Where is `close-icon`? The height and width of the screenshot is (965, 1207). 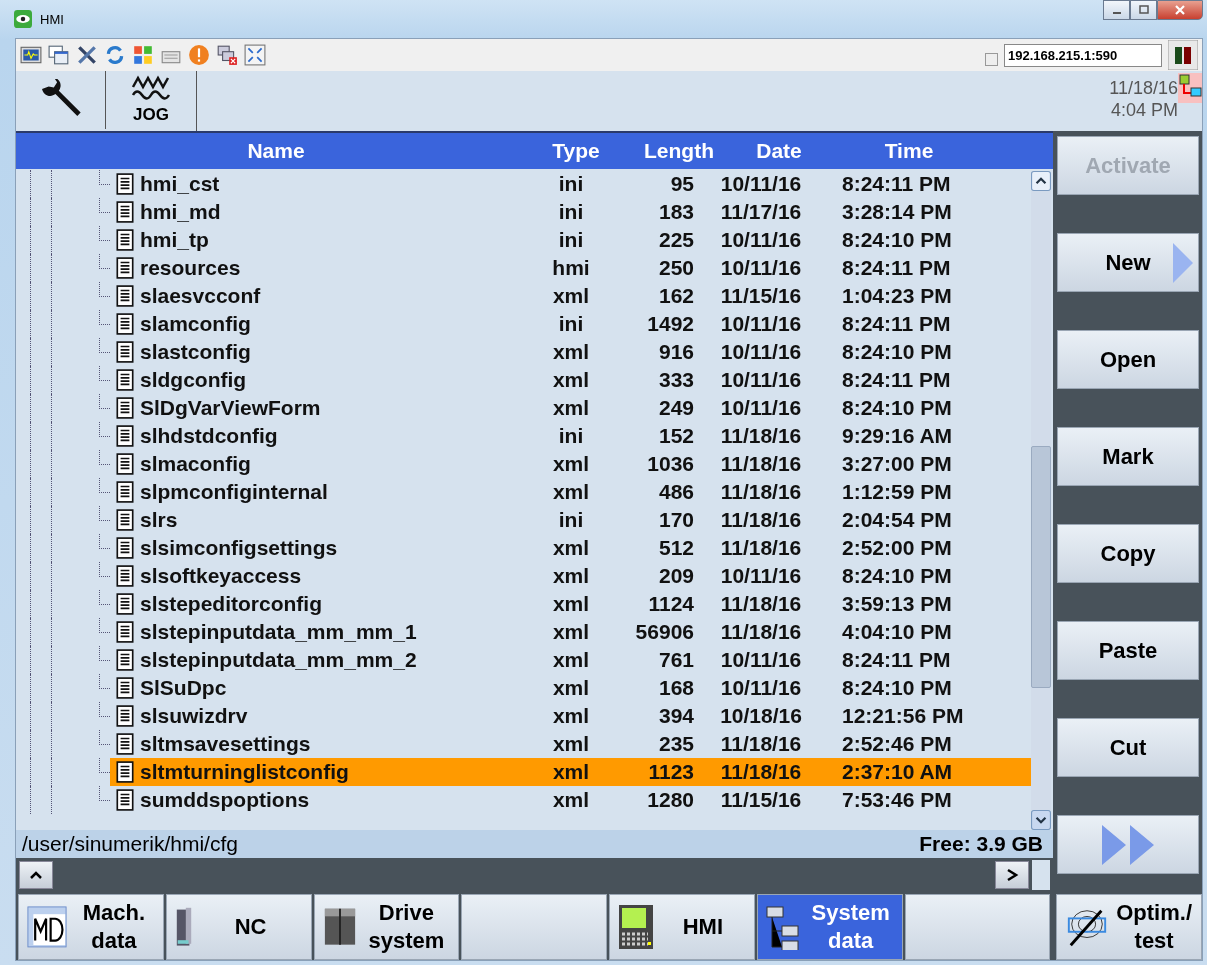
close-icon is located at coordinates (1180, 10).